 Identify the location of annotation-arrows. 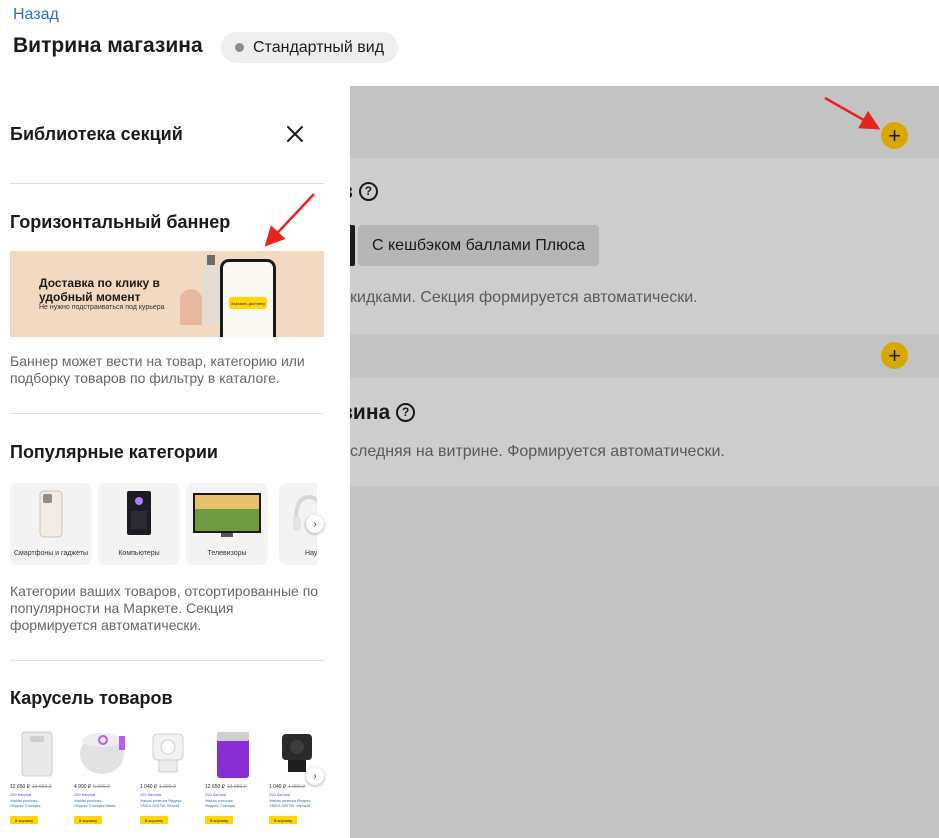
(572, 171).